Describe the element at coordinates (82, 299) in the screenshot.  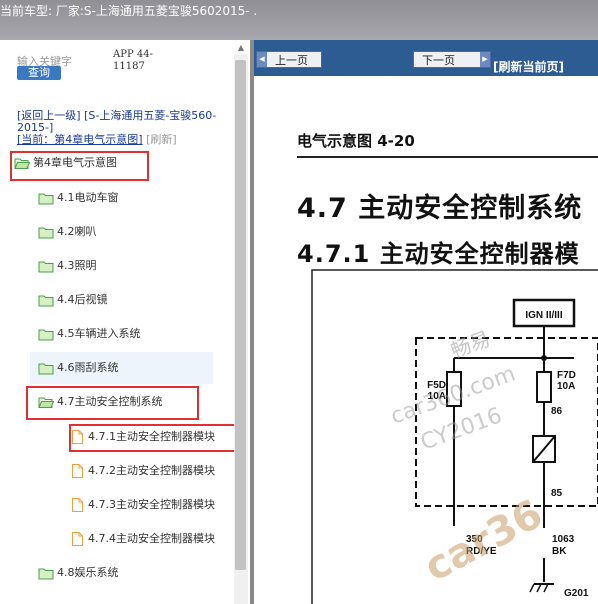
I see `tree-item-label: 4.4后视镜` at that location.